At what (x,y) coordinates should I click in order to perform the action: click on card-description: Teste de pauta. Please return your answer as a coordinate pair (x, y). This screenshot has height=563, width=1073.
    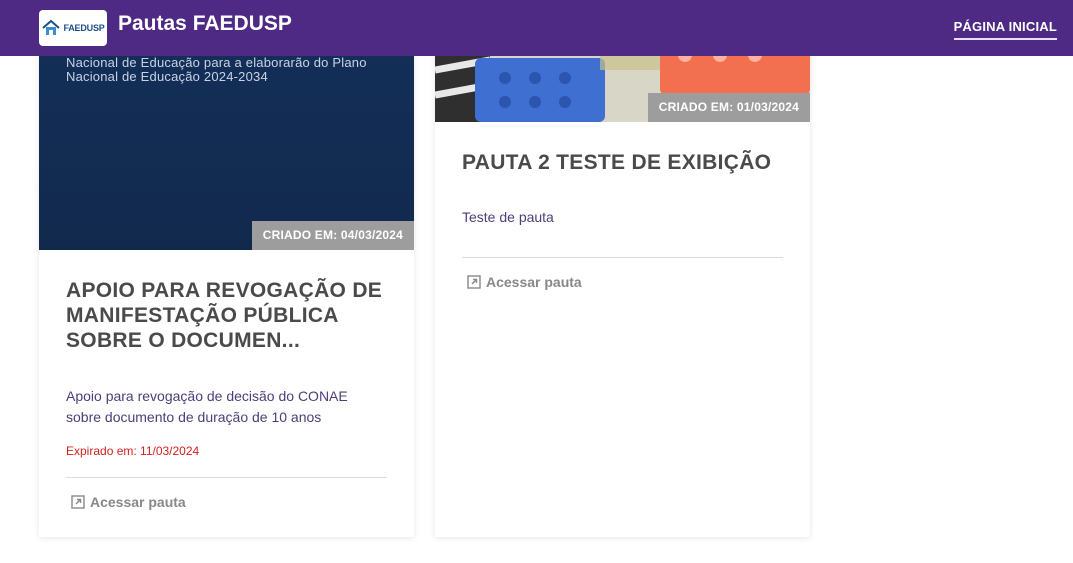
    Looking at the image, I should click on (508, 217).